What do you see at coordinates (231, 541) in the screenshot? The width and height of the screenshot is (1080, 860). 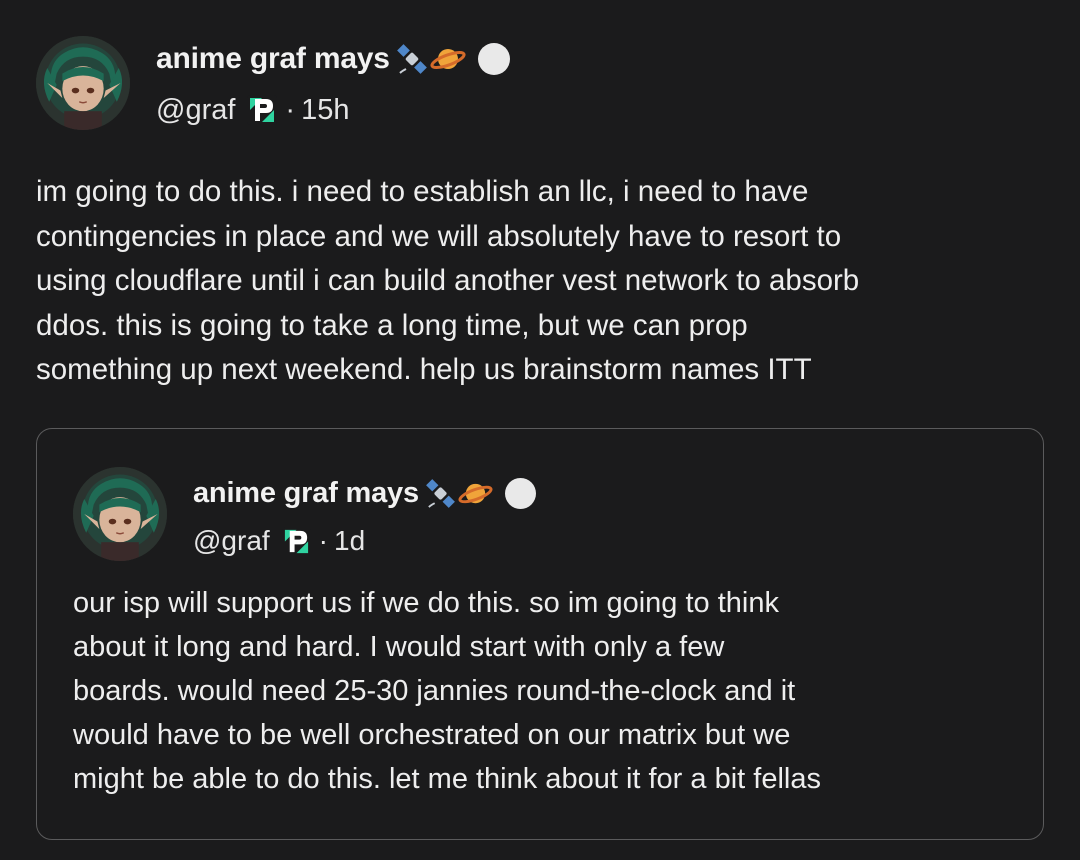 I see `quoted-author-handle: @graf` at bounding box center [231, 541].